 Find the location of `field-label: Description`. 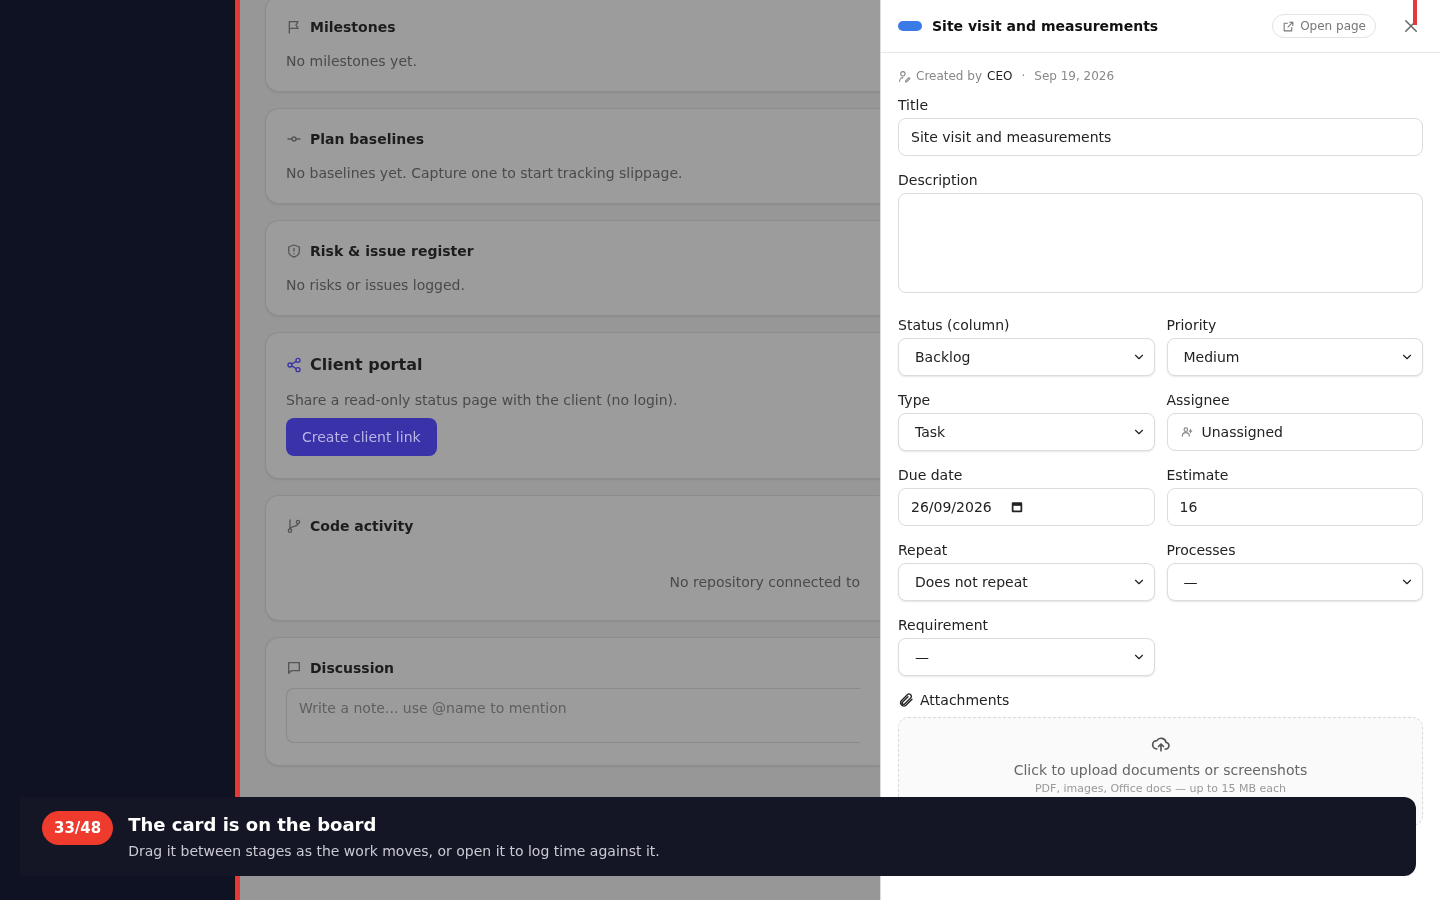

field-label: Description is located at coordinates (938, 180).